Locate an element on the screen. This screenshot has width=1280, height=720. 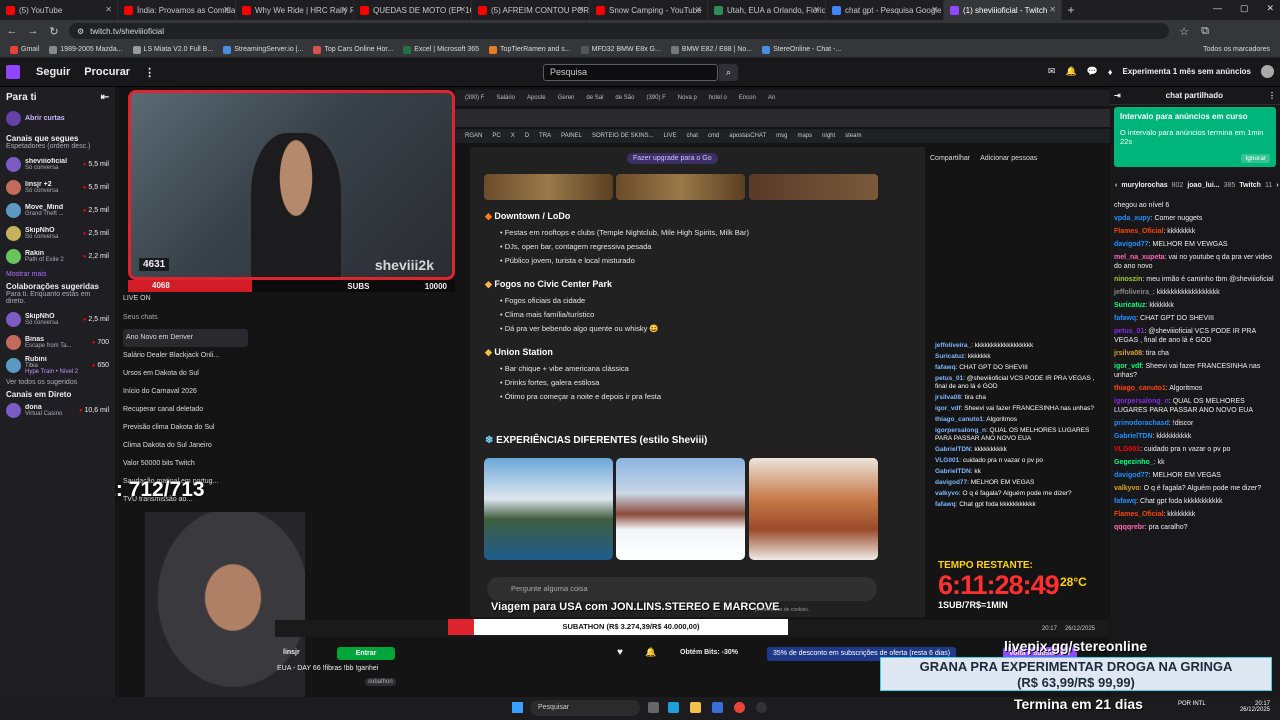
next-icon: › is located at coordinates (1277, 185).